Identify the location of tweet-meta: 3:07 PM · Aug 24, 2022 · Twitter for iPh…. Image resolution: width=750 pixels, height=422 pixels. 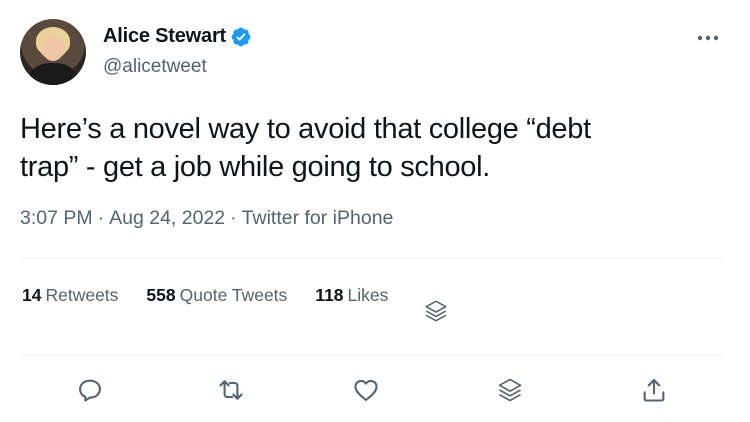
(206, 218).